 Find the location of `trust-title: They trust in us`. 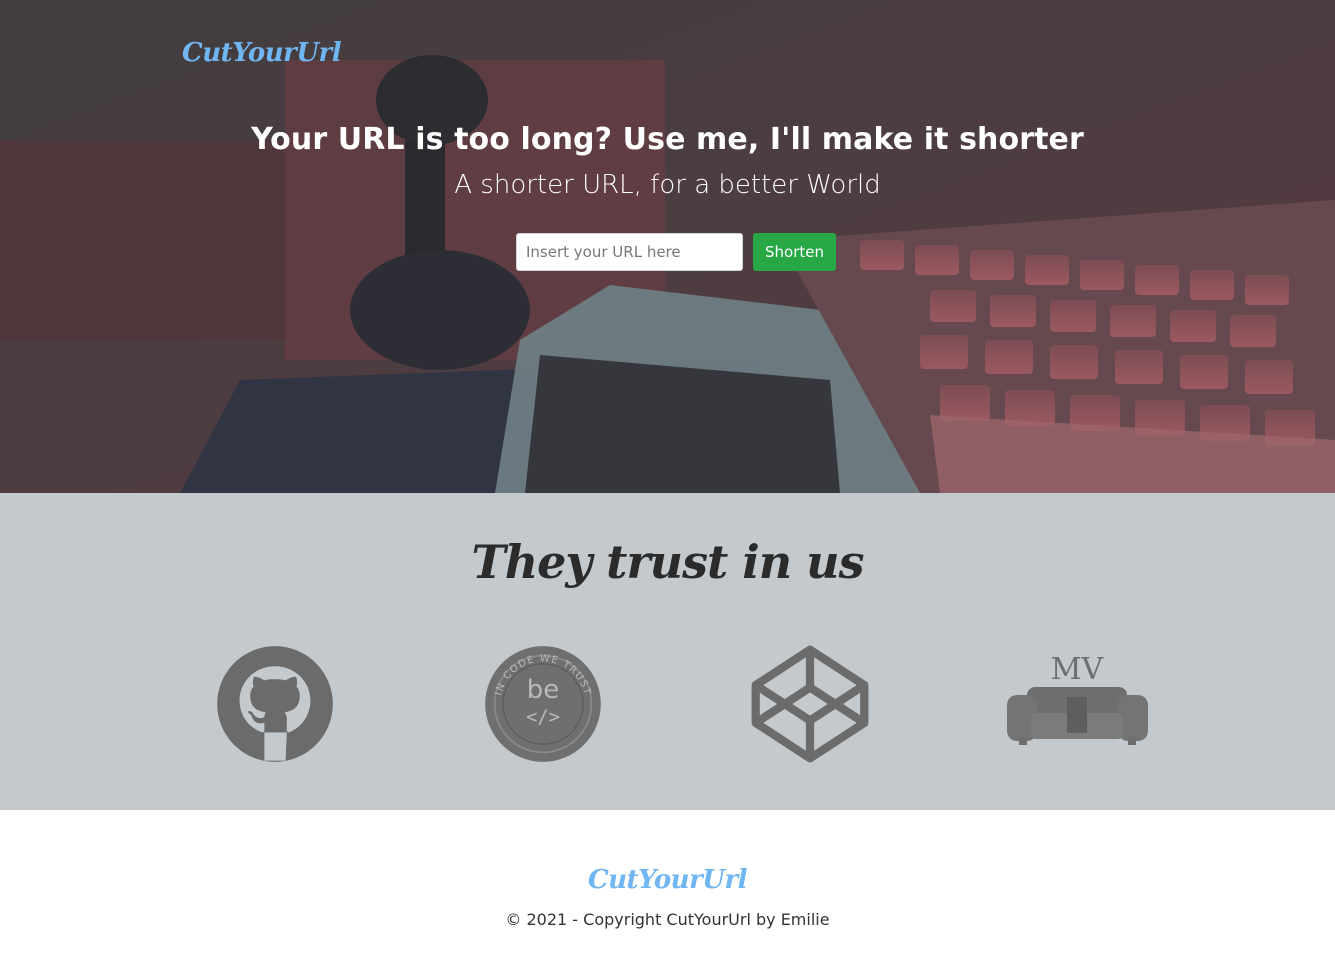

trust-title: They trust in us is located at coordinates (667, 562).